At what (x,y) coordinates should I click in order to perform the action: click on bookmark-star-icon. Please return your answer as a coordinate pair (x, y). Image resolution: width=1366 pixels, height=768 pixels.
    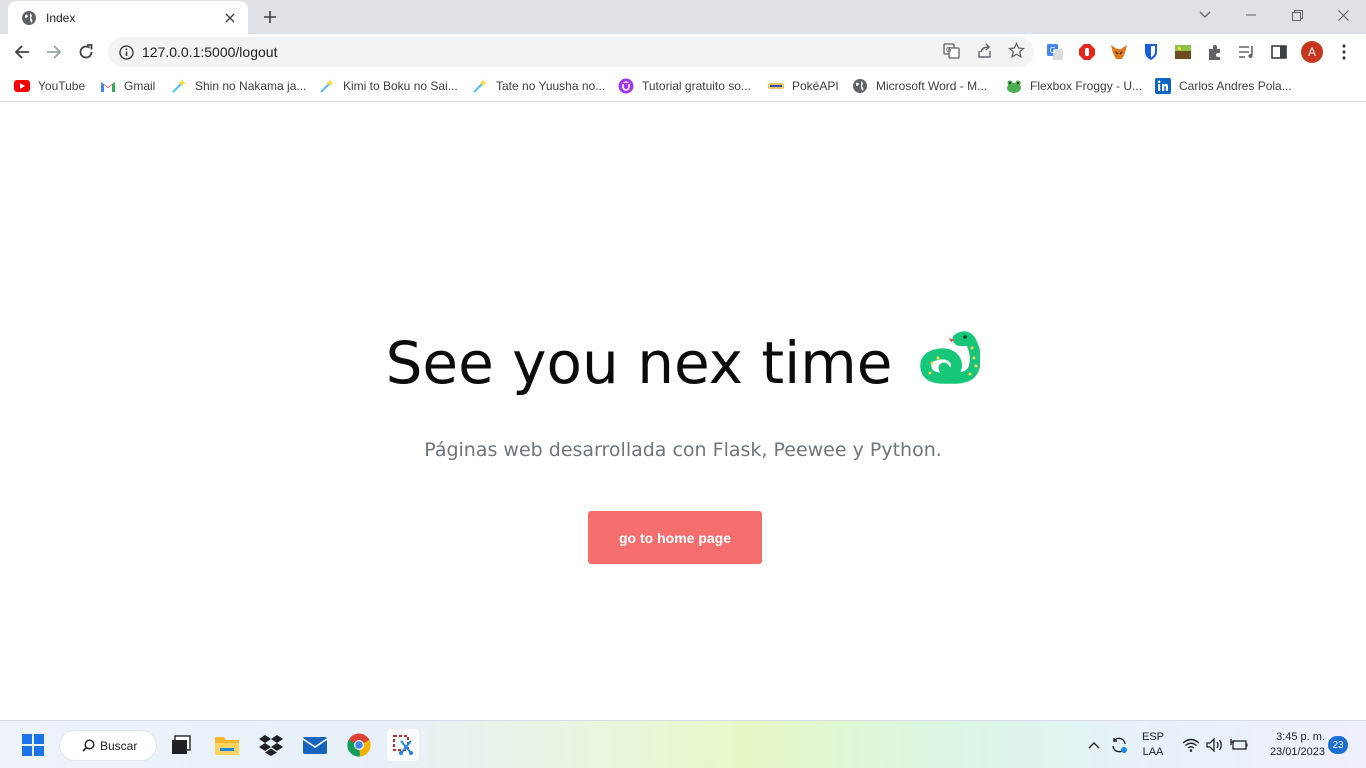
    Looking at the image, I should click on (1016, 50).